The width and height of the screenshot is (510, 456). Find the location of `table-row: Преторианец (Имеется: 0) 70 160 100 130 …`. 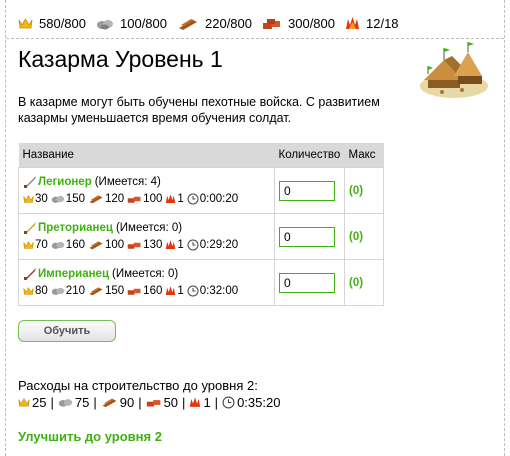

table-row: Преторианец (Имеется: 0) 70 160 100 130 … is located at coordinates (201, 236).